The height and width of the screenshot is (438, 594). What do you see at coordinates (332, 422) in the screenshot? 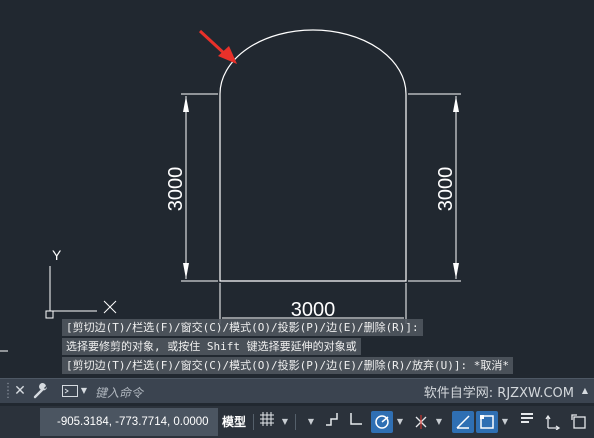
I see `snap-icon` at bounding box center [332, 422].